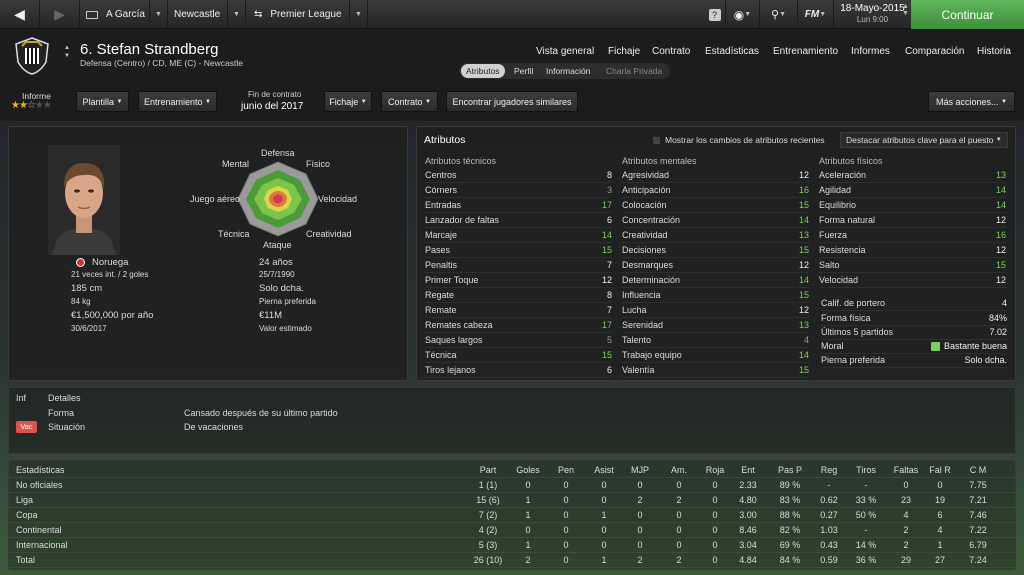 This screenshot has width=1024, height=575. Describe the element at coordinates (715, 190) in the screenshot. I see `mental-attribute-row: Anticipación 16` at that location.